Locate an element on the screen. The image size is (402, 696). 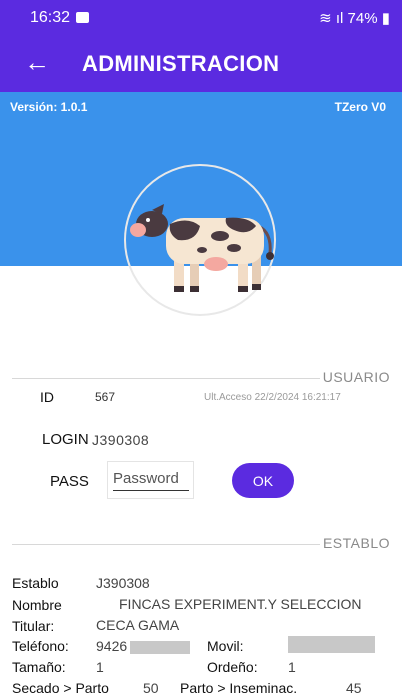
battery-icon: ▮ is located at coordinates (385, 18).